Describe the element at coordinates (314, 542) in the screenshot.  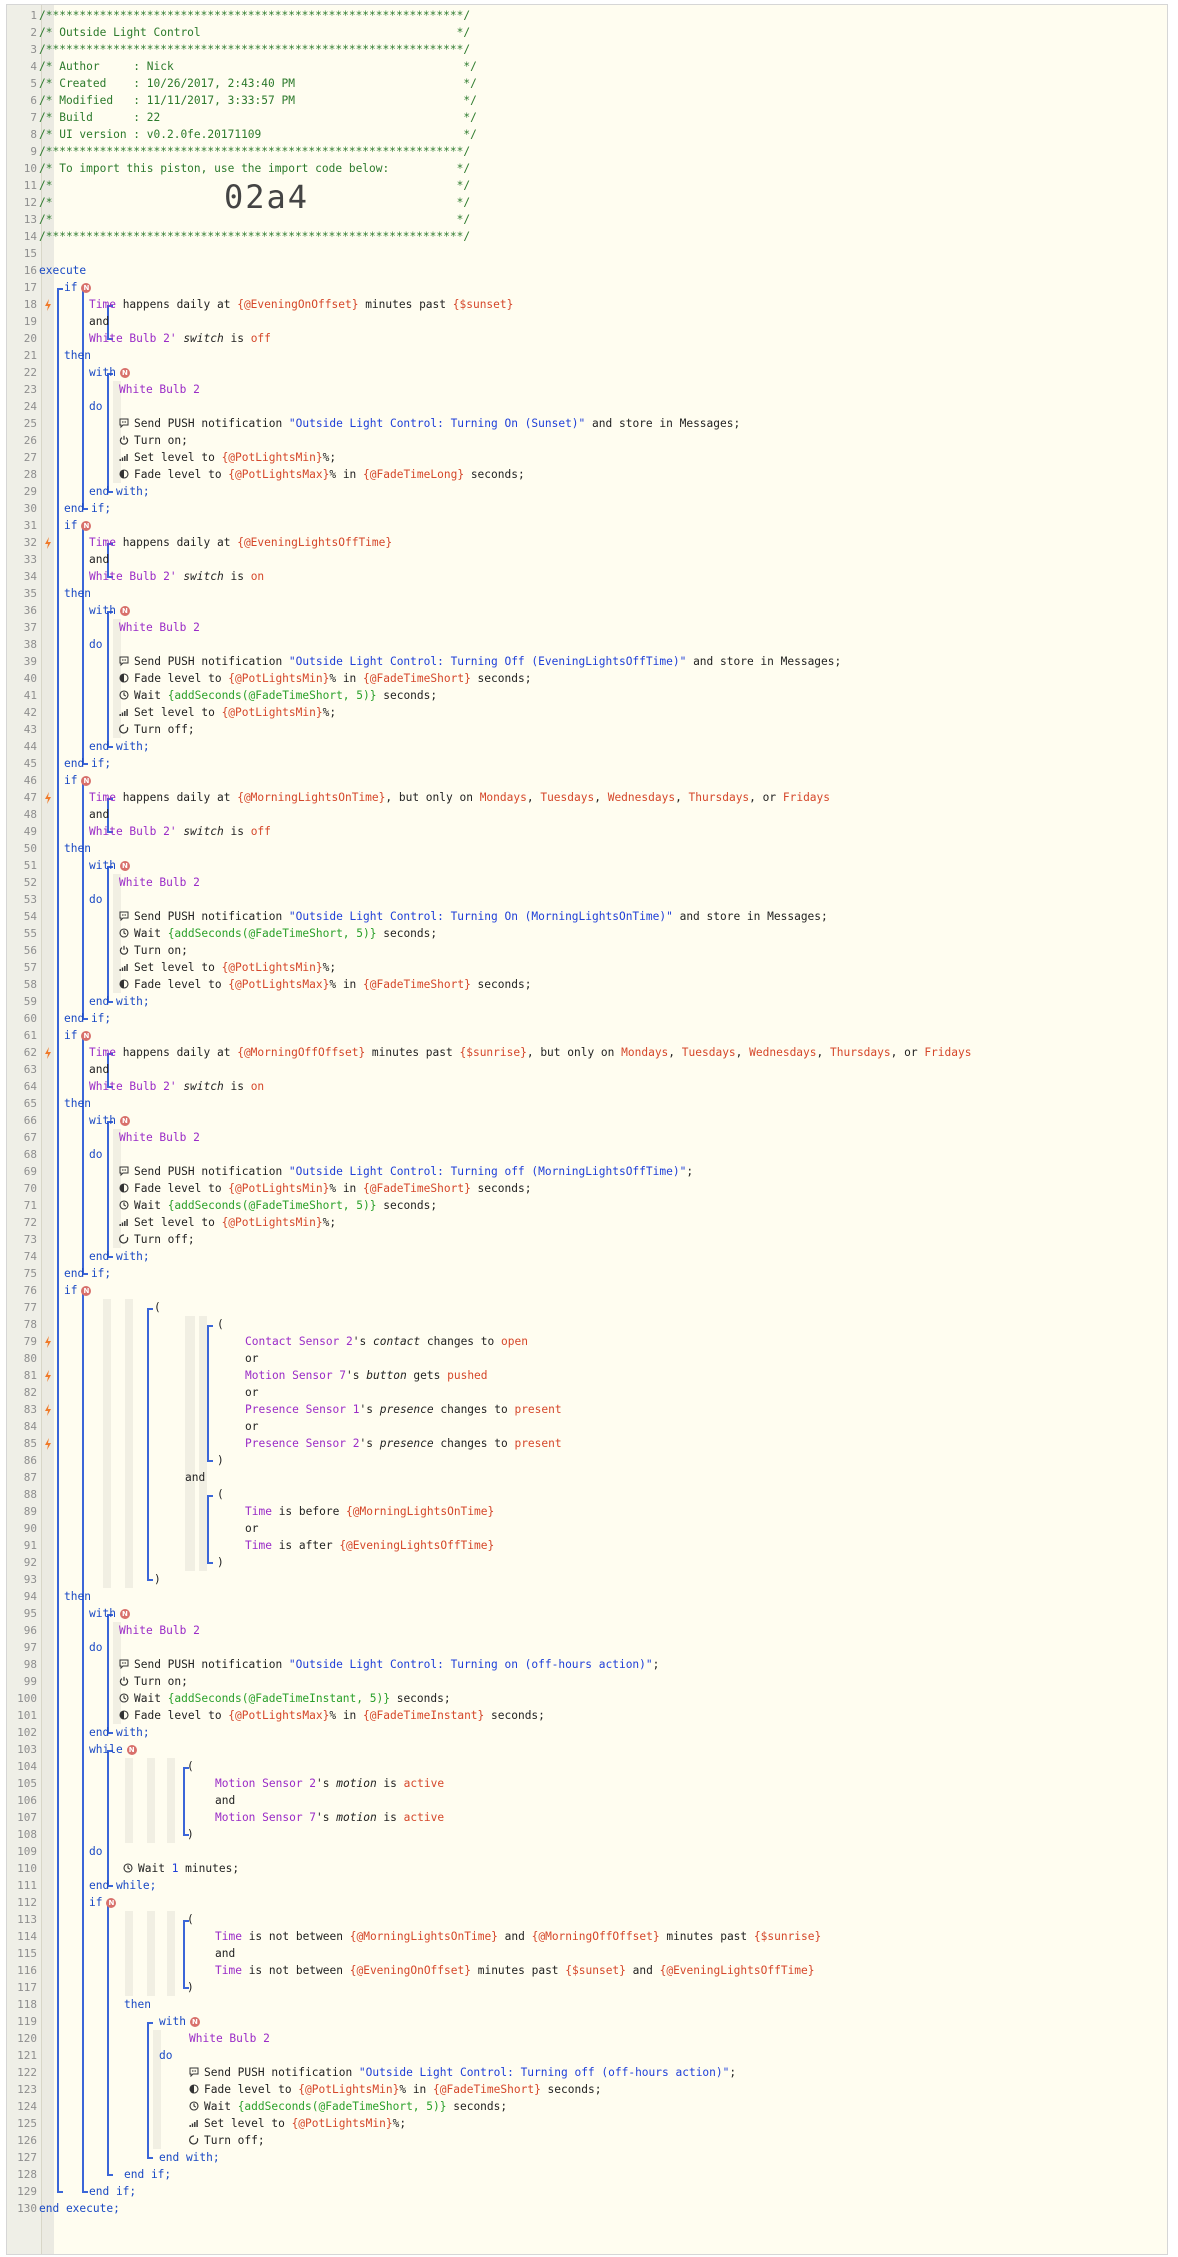
I see `value-token: {@EveningLightsOffTime}` at that location.